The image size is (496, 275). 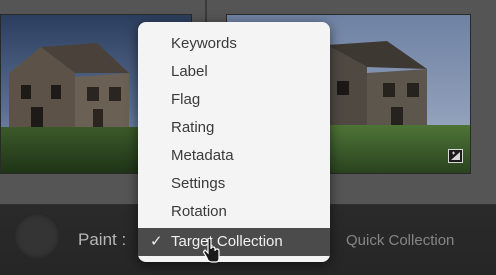 What do you see at coordinates (102, 239) in the screenshot?
I see `paint-label: Paint :` at bounding box center [102, 239].